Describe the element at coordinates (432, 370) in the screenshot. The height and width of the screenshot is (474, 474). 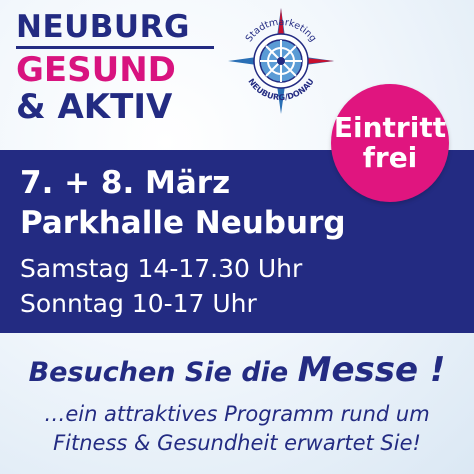
I see `cta-end: !` at that location.